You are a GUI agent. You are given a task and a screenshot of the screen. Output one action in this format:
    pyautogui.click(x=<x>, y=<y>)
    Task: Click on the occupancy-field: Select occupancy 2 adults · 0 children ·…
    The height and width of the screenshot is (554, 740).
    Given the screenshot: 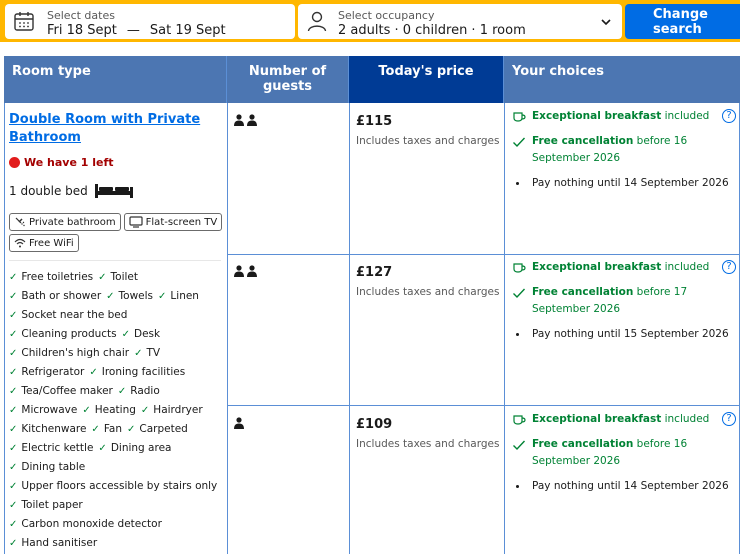 What is the action you would take?
    pyautogui.click(x=460, y=21)
    